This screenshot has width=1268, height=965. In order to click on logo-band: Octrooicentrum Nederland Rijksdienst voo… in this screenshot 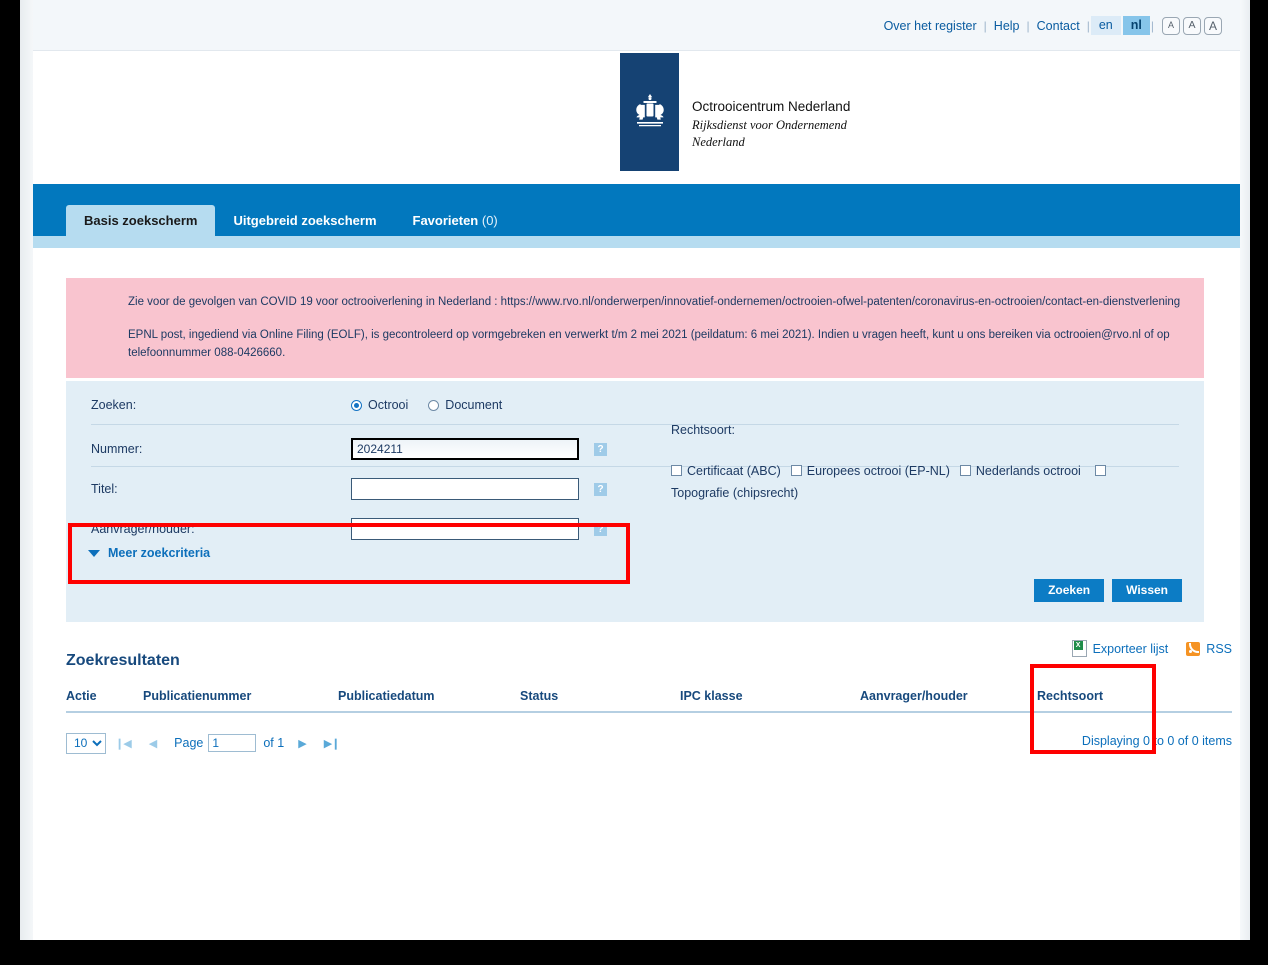, I will do `click(636, 117)`.